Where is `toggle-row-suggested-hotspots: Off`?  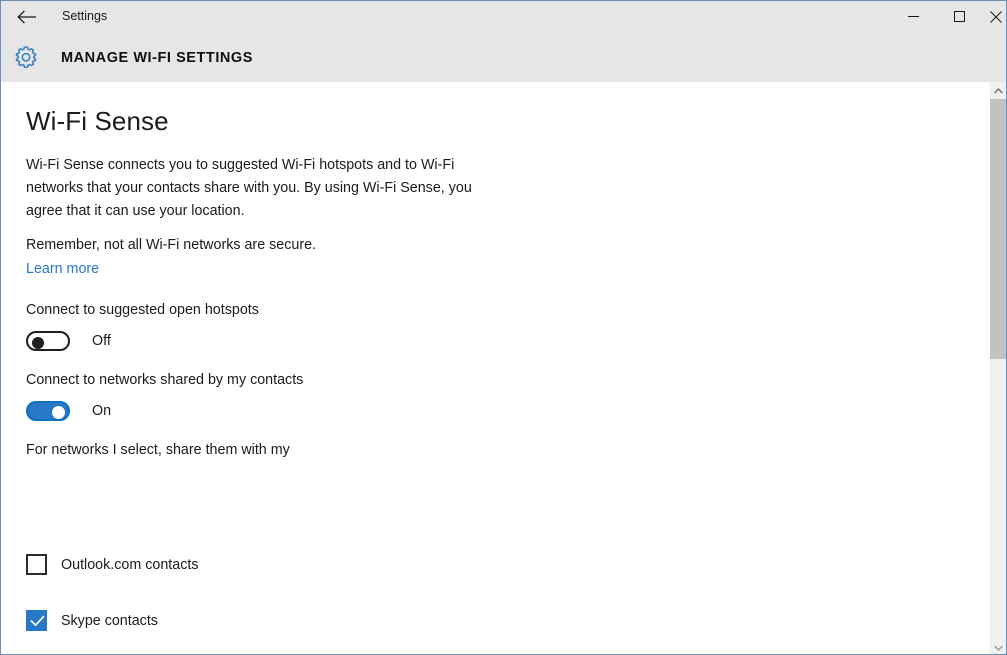 toggle-row-suggested-hotspots: Off is located at coordinates (68, 341).